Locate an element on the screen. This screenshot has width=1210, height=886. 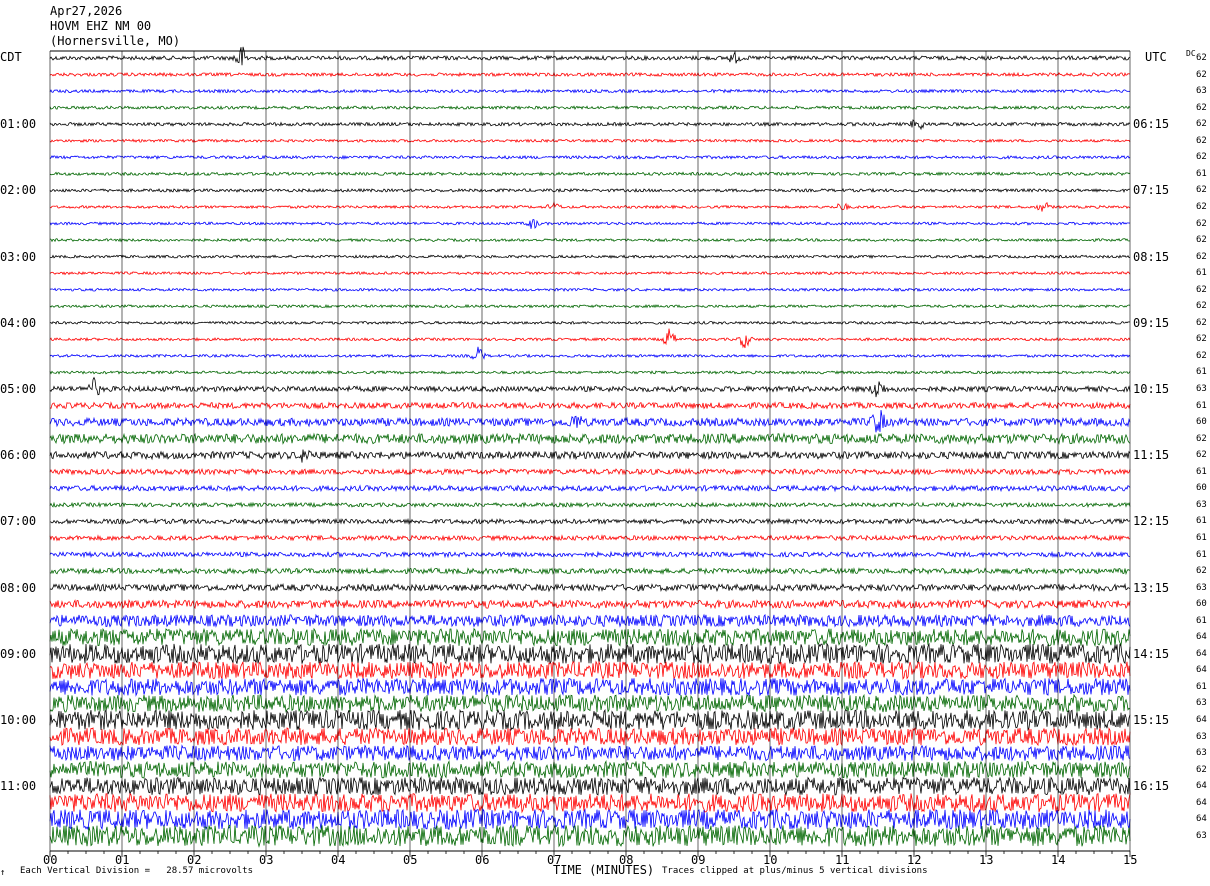
right-time-label: 10:15 is located at coordinates (1151, 389).